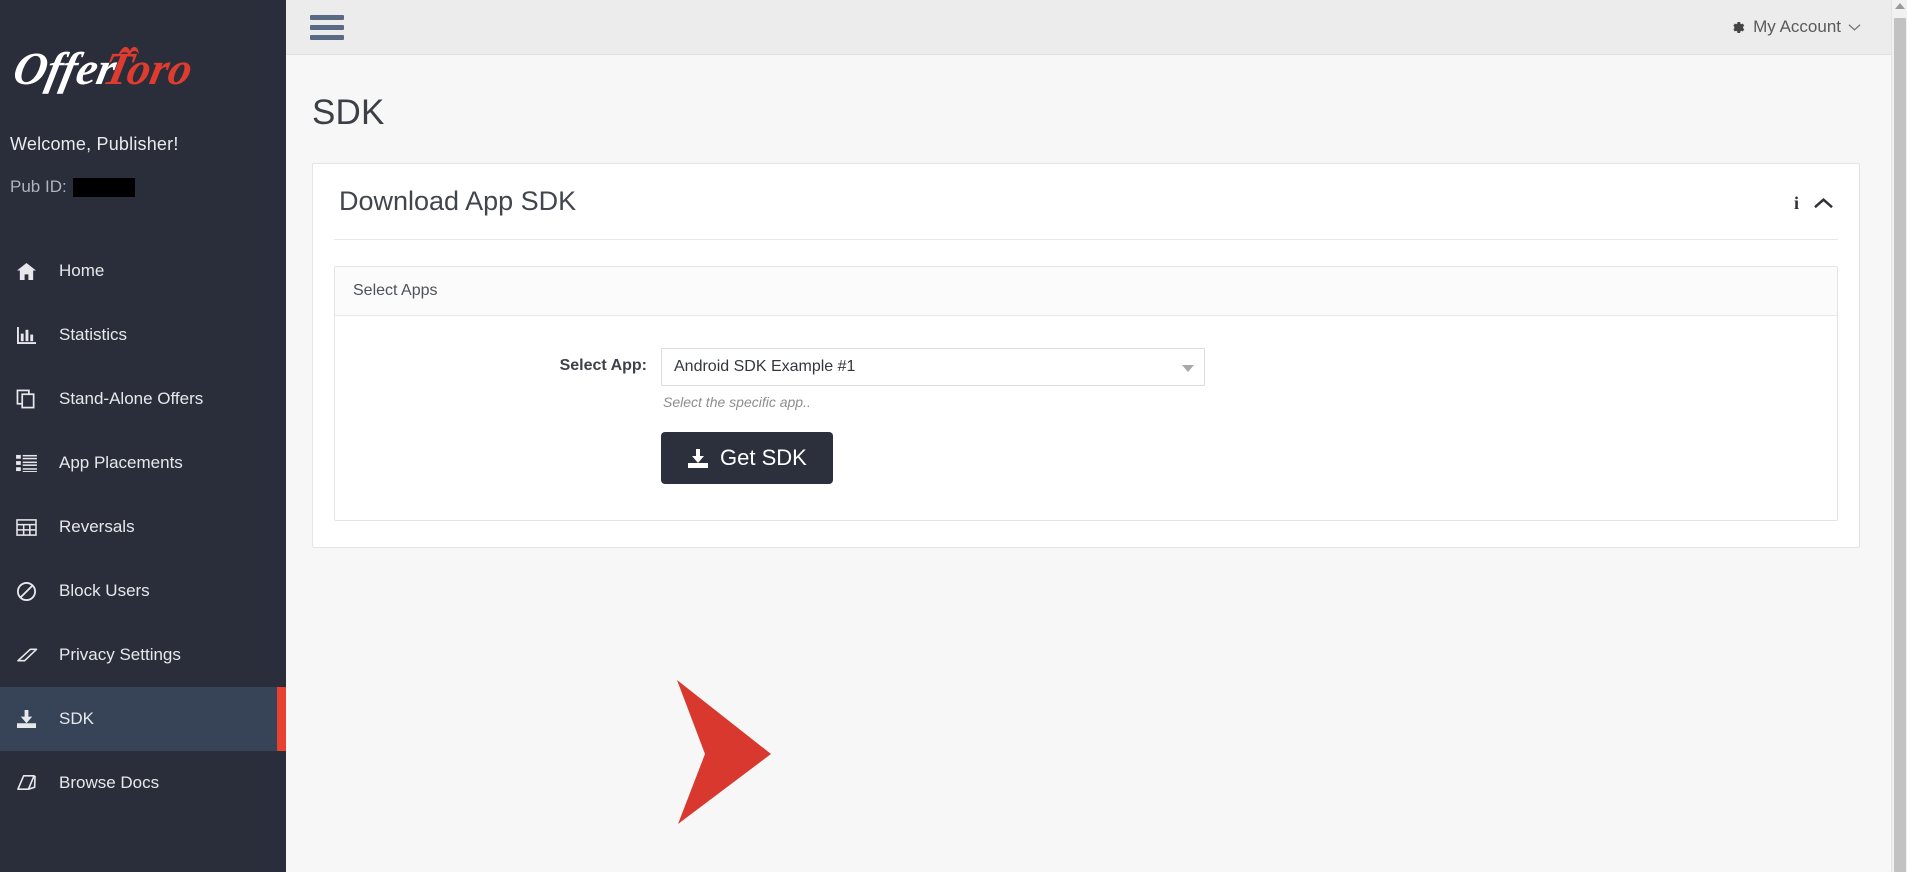 The height and width of the screenshot is (872, 1907). I want to click on eraser-icon, so click(33, 655).